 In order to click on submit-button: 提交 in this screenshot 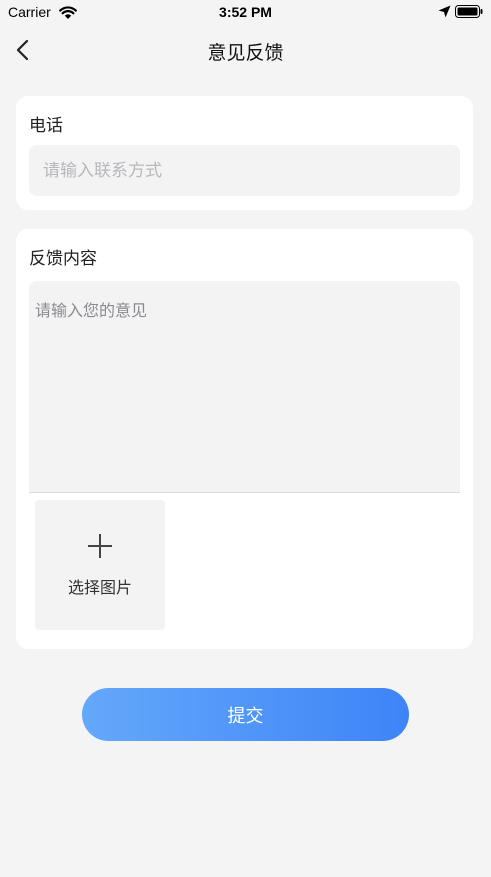, I will do `click(245, 714)`.